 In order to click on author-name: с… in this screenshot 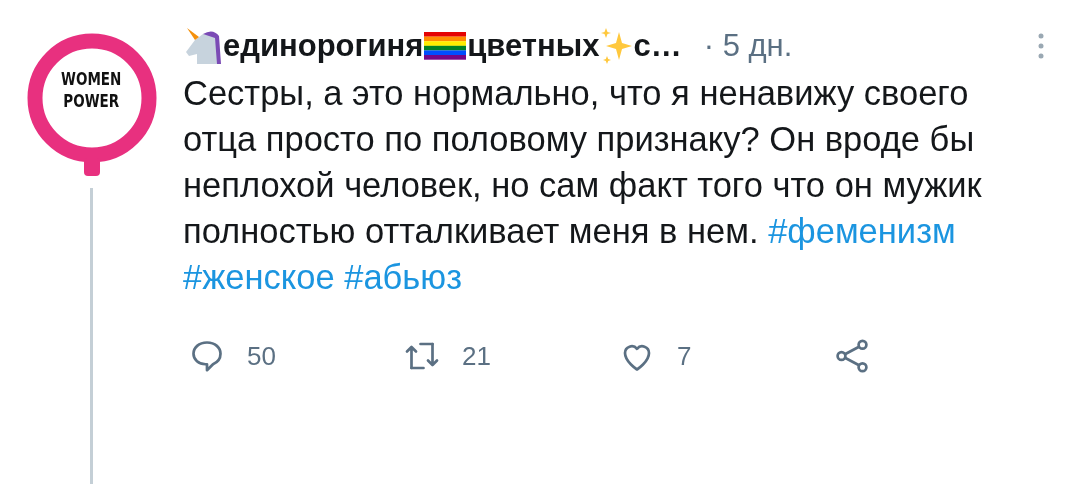, I will do `click(657, 46)`.